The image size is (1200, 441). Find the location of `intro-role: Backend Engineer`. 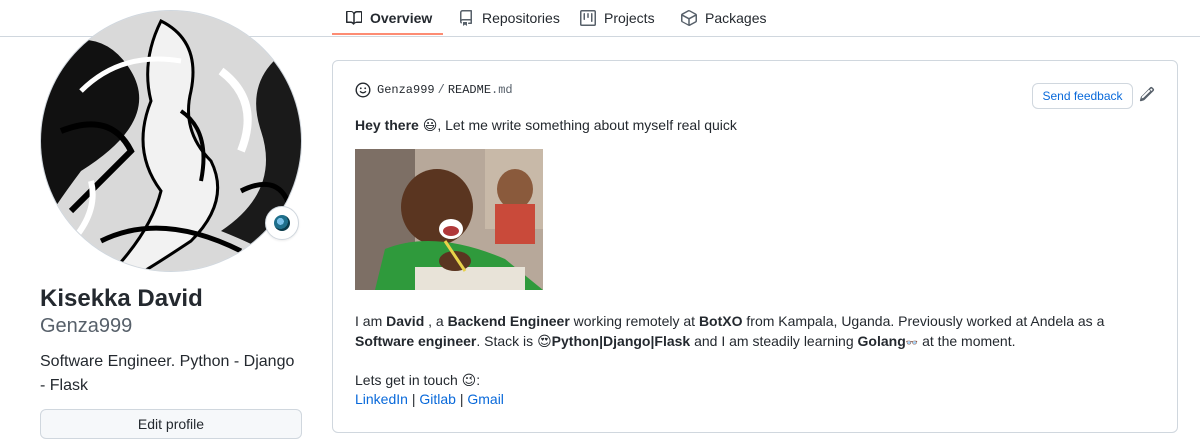

intro-role: Backend Engineer is located at coordinates (508, 321).